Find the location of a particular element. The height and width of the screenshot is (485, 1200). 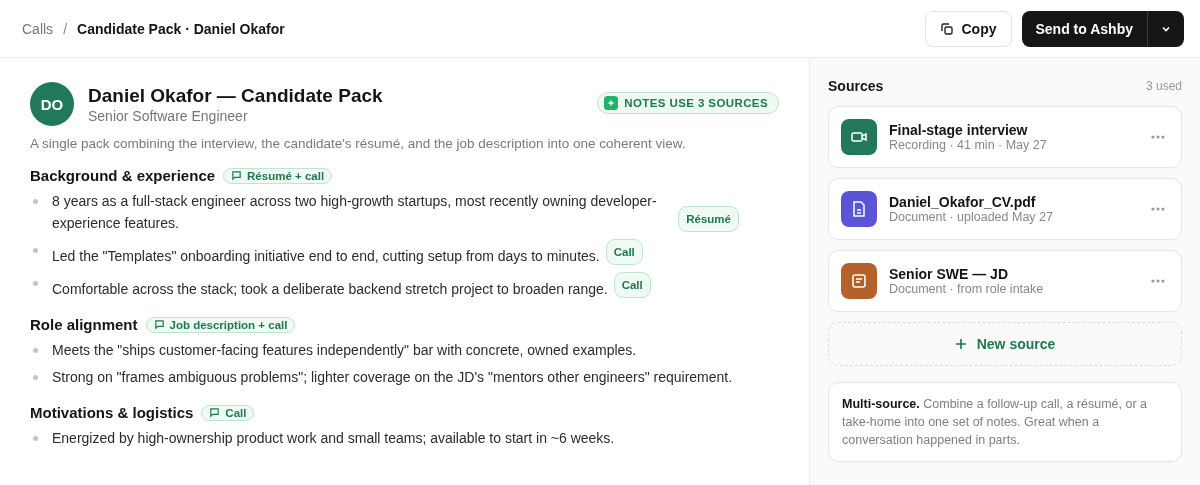

sources-badge: NOTES USE 3 SOURCES is located at coordinates (688, 103).